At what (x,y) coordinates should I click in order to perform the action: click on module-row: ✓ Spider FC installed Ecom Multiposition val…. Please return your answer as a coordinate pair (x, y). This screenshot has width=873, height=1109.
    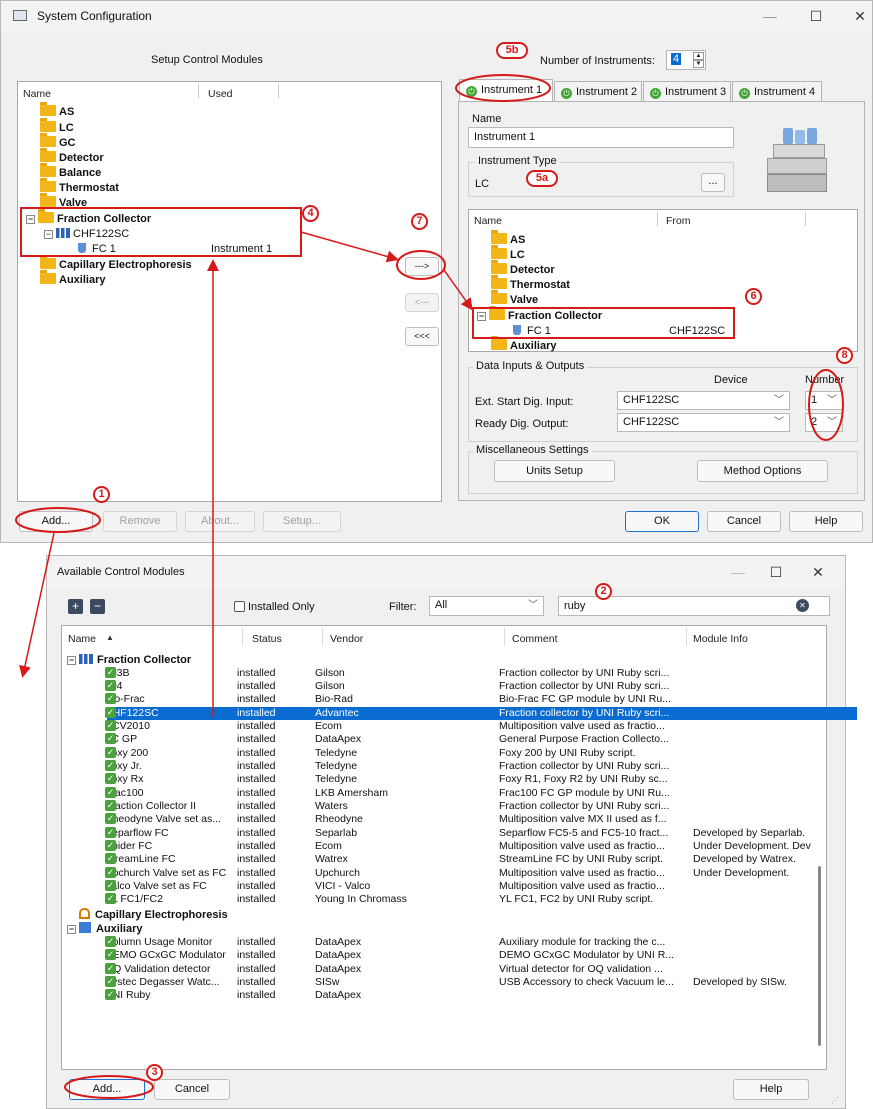
    Looking at the image, I should click on (481, 846).